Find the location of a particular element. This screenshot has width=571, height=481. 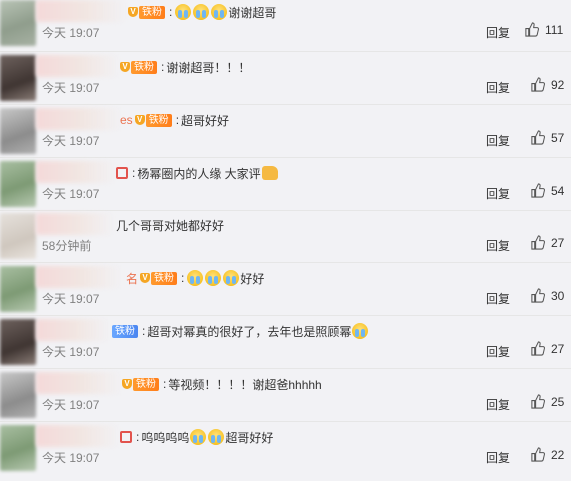

comment-text: 几个哥哥对她都好好 is located at coordinates (170, 225).